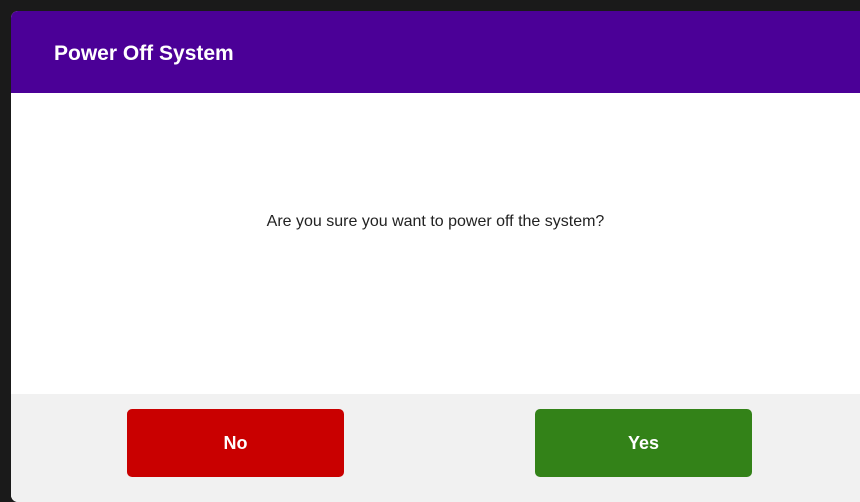 This screenshot has height=502, width=860. Describe the element at coordinates (643, 443) in the screenshot. I see `yes-button: Yes` at that location.